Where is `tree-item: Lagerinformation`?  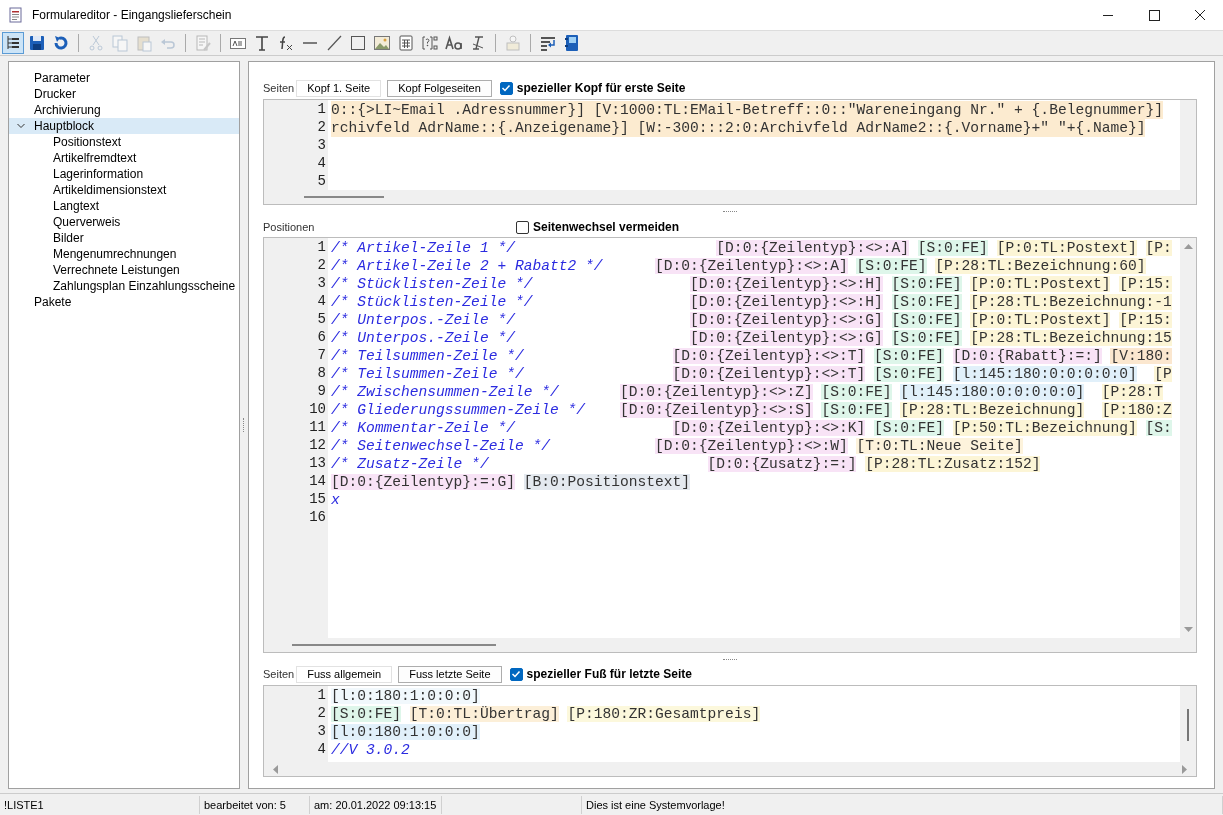 tree-item: Lagerinformation is located at coordinates (124, 174).